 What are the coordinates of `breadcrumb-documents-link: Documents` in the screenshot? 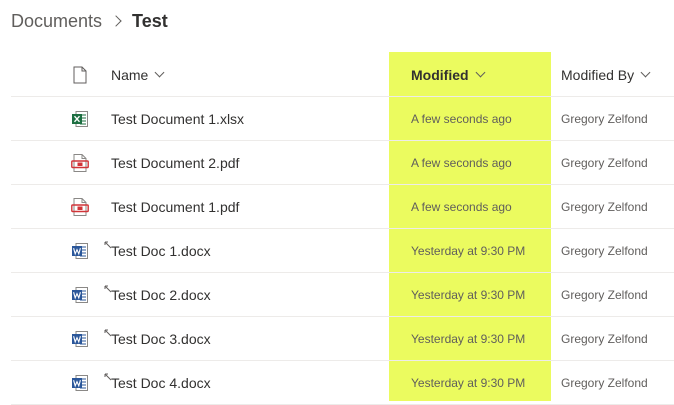 It's located at (56, 21).